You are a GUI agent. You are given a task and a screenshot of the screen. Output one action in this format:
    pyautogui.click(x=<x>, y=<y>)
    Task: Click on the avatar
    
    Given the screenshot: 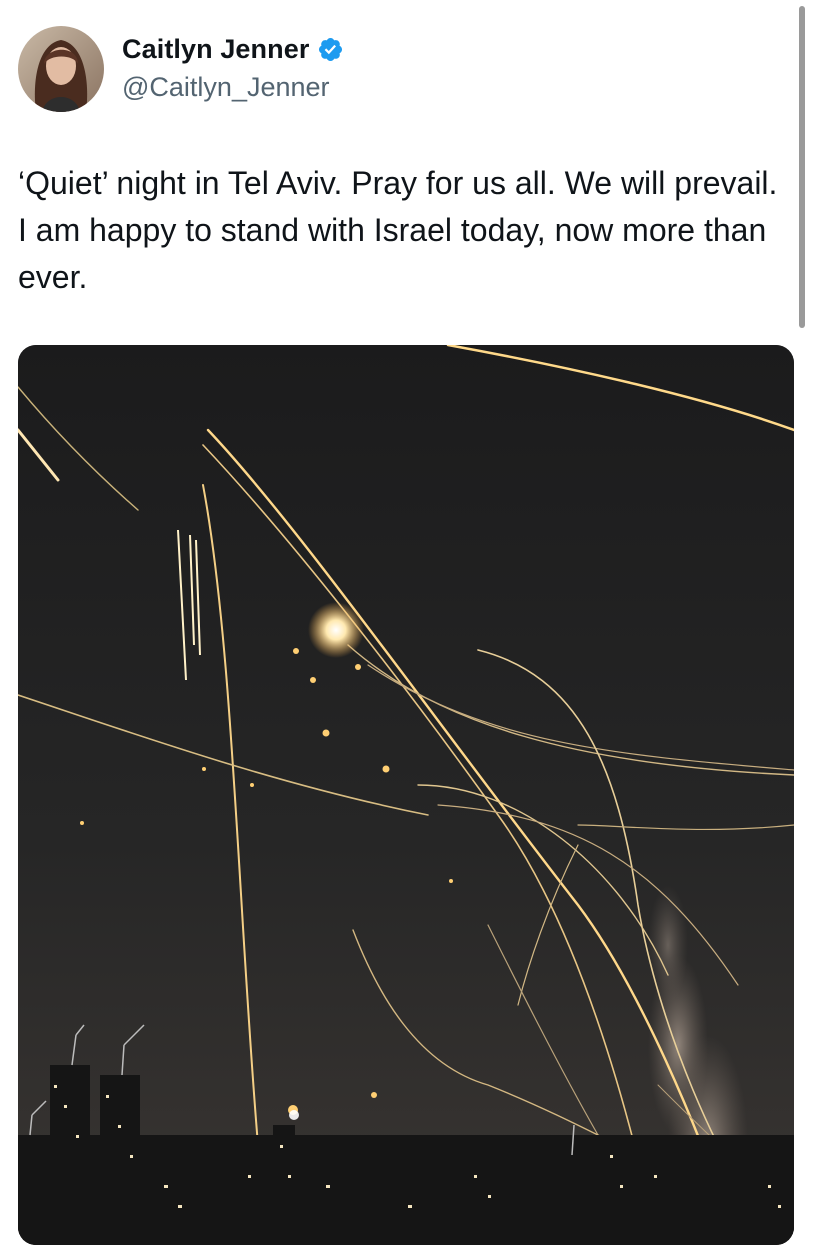 What is the action you would take?
    pyautogui.click(x=61, y=69)
    